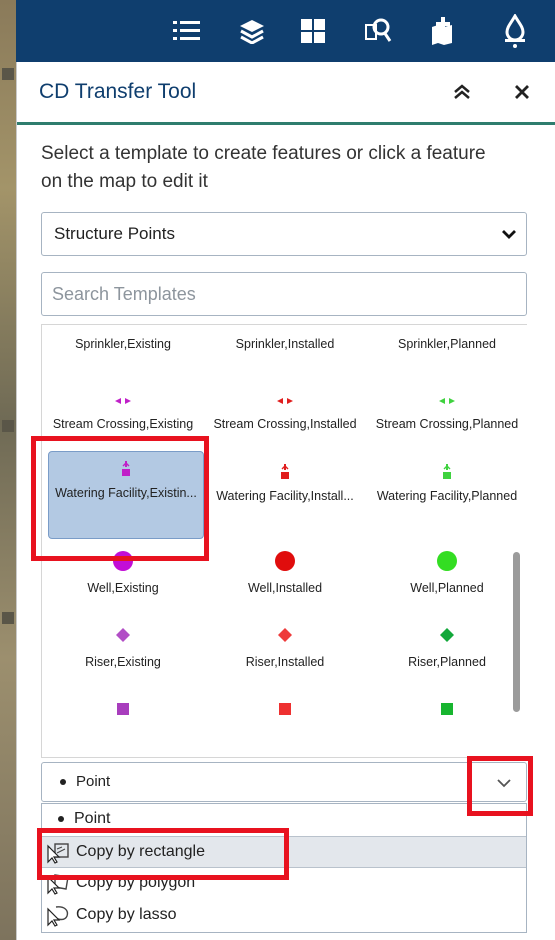  I want to click on option-label: Point, so click(92, 818).